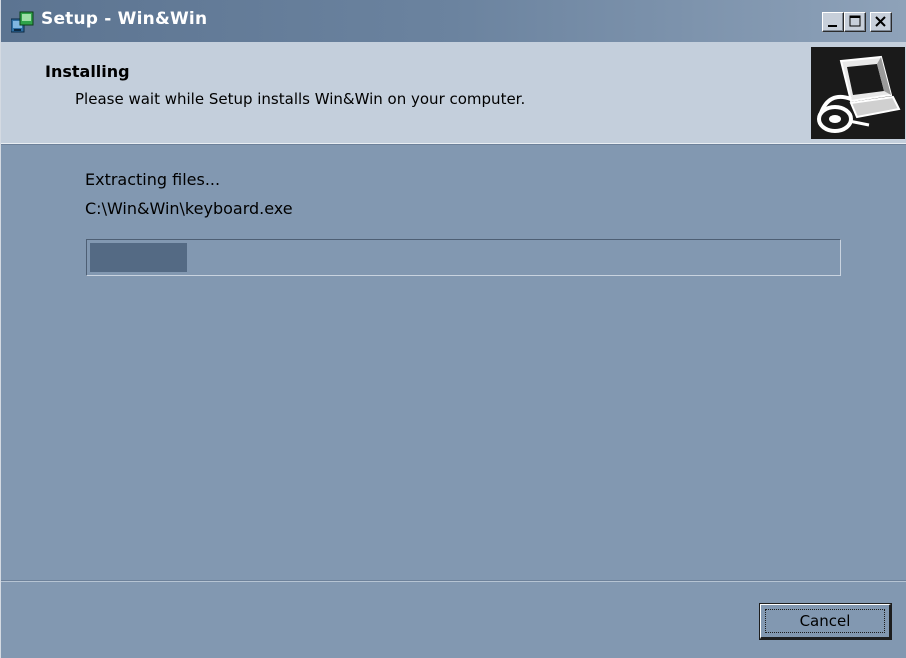 The width and height of the screenshot is (906, 658). What do you see at coordinates (453, 21) in the screenshot?
I see `title-bar: Setup - Win&Win` at bounding box center [453, 21].